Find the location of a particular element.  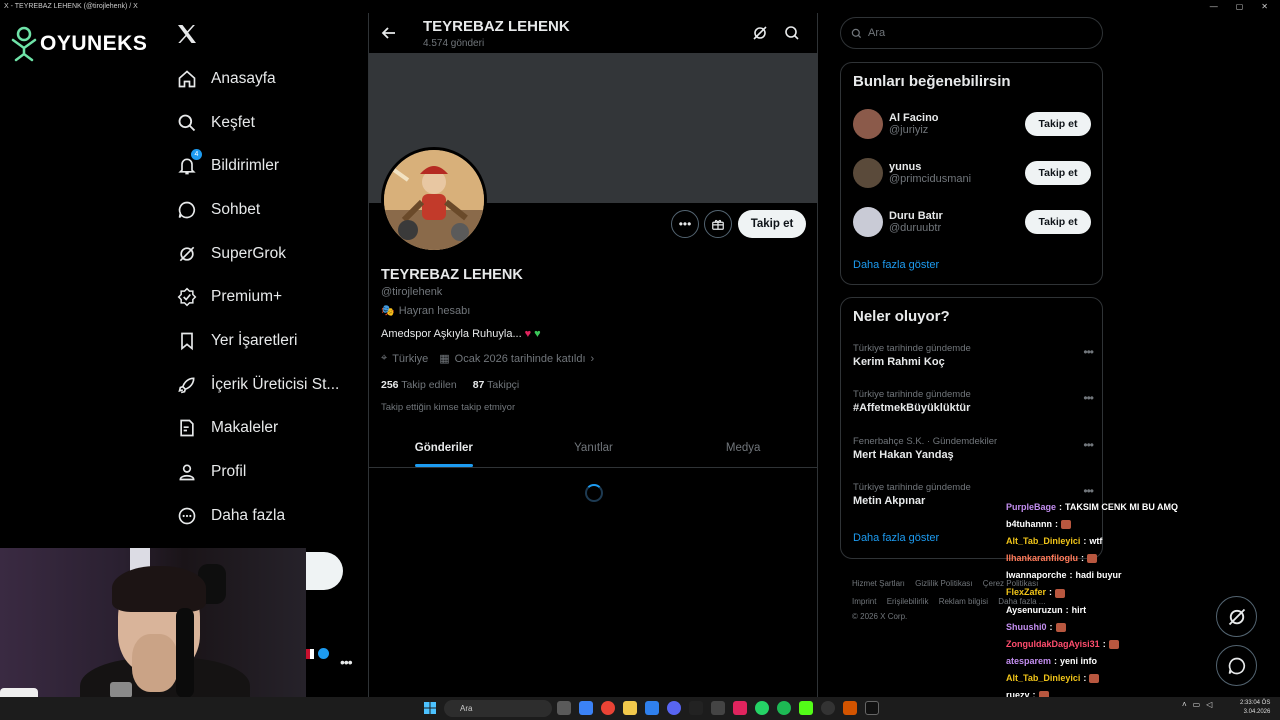

taskbar-search: Ara is located at coordinates (498, 708).